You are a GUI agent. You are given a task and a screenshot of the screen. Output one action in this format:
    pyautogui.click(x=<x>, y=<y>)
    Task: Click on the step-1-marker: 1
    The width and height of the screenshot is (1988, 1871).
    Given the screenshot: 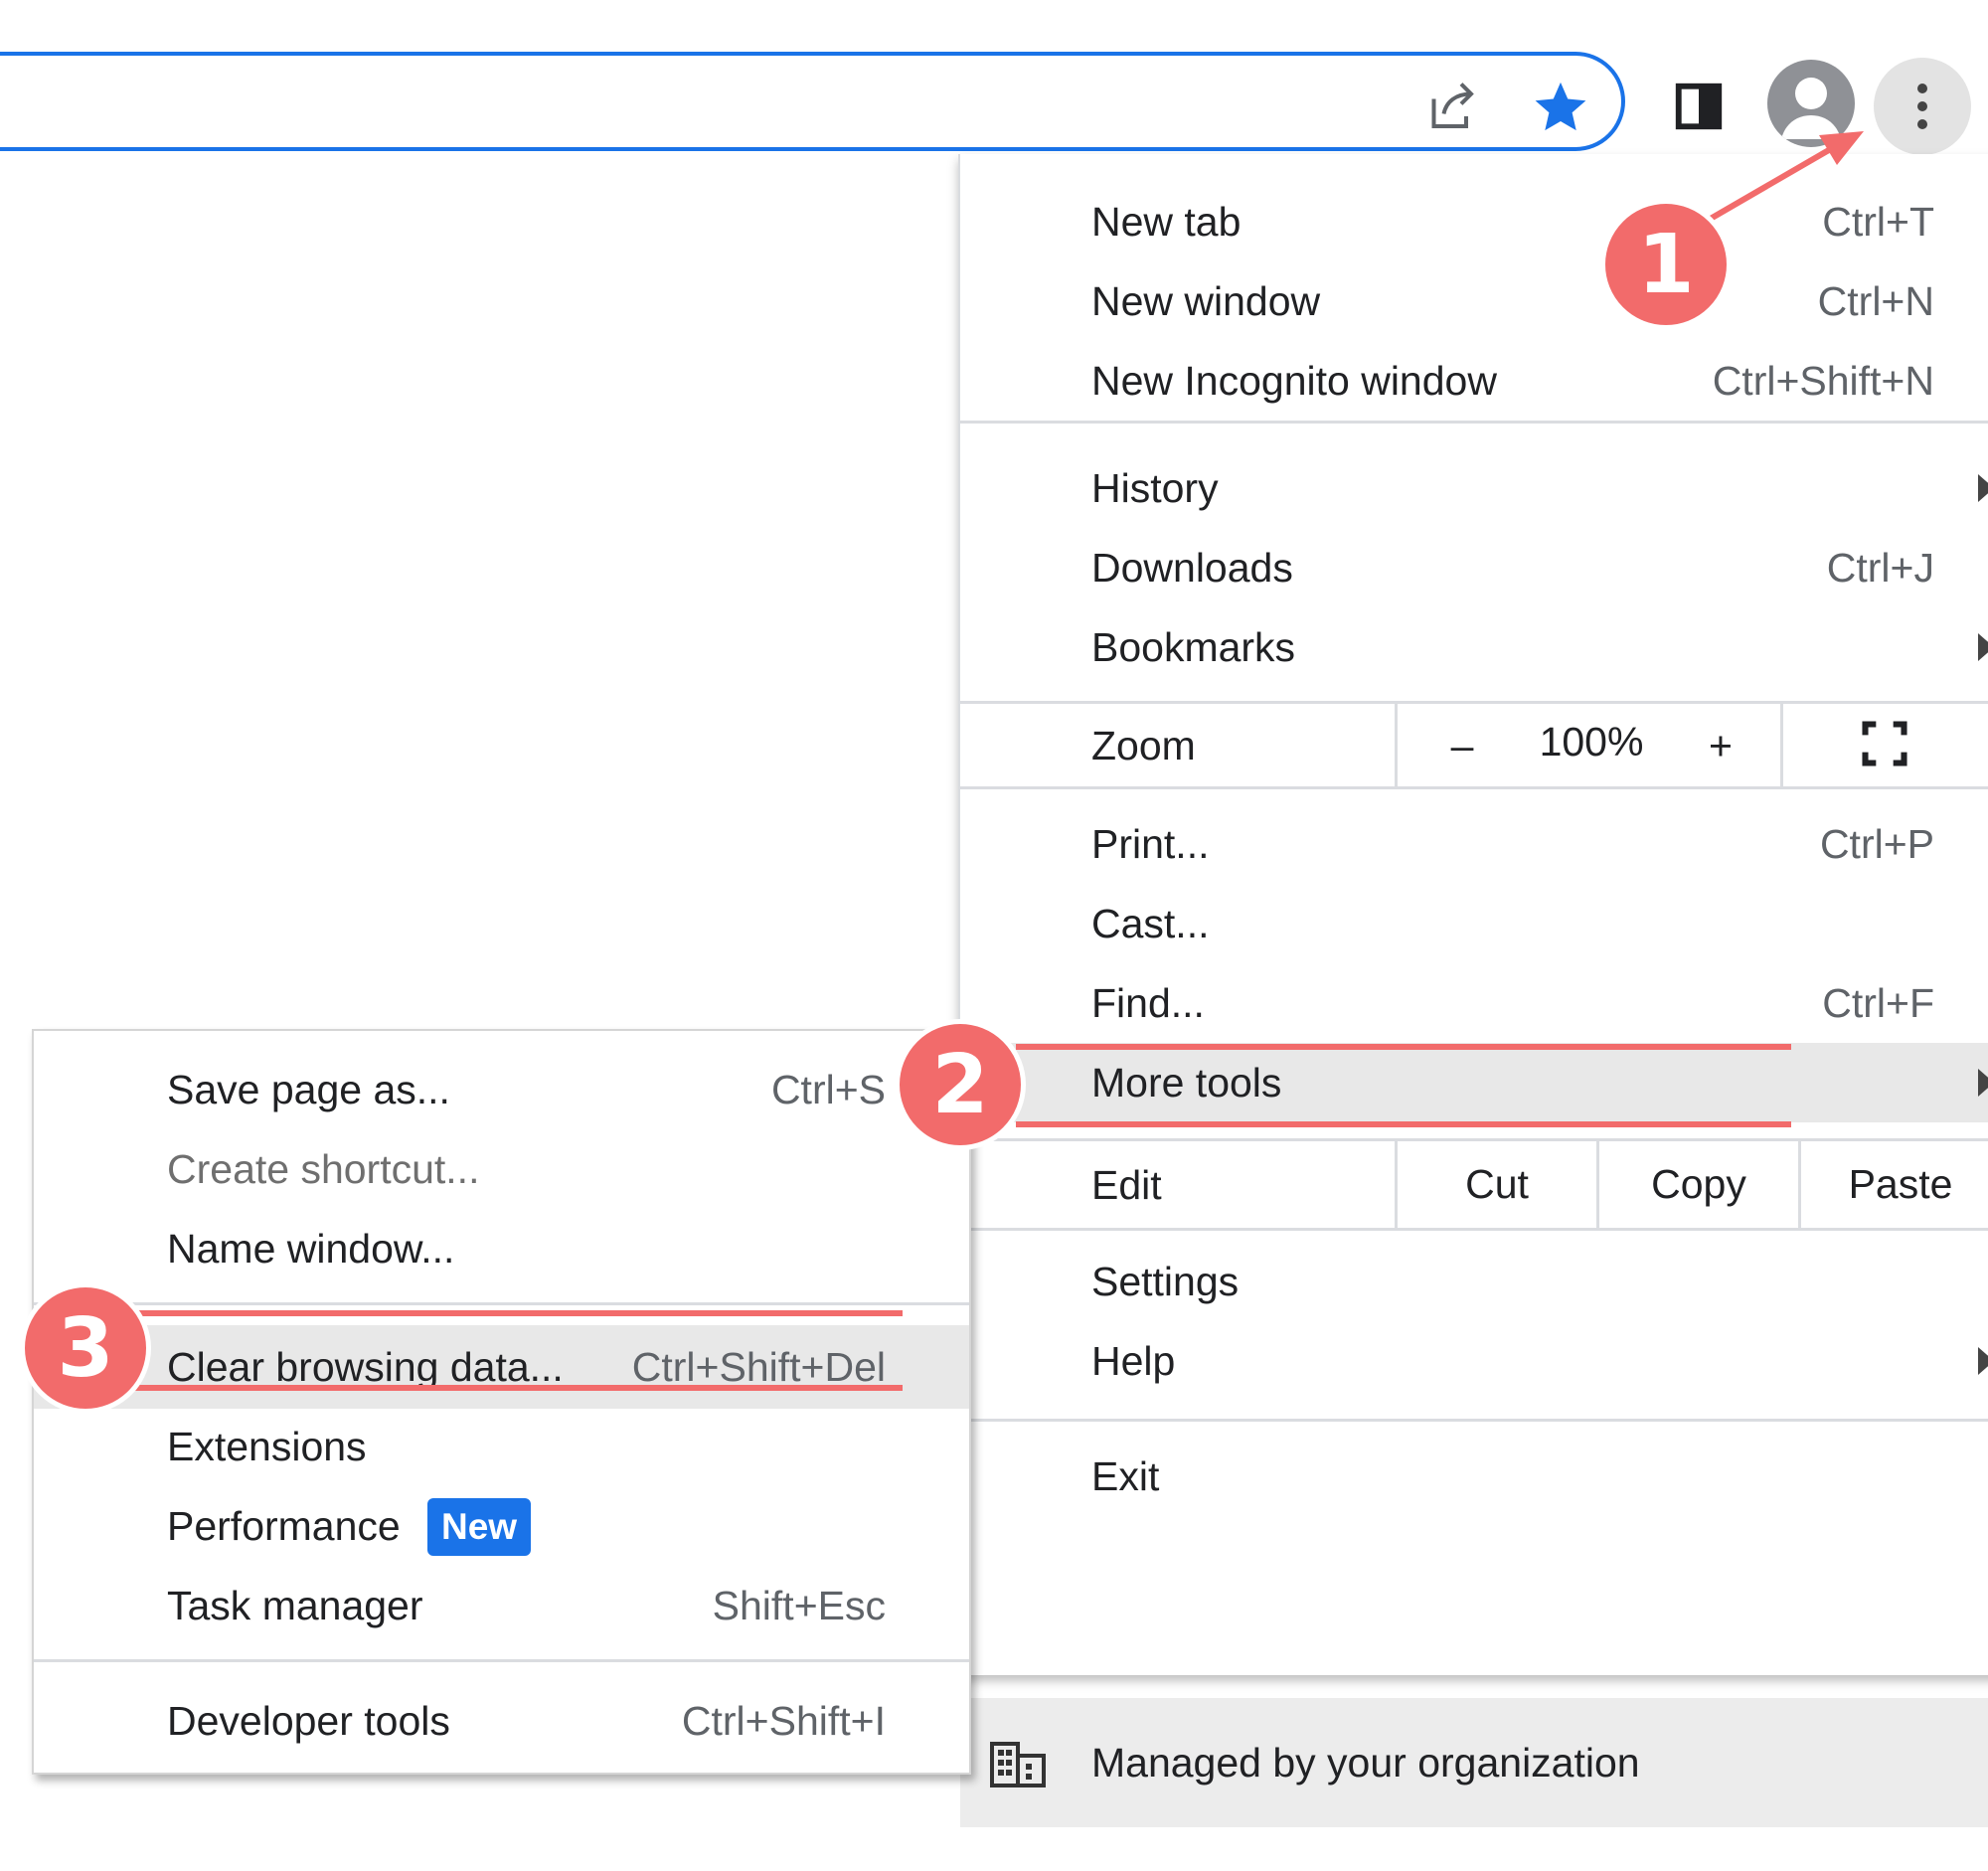 What is the action you would take?
    pyautogui.click(x=1666, y=264)
    